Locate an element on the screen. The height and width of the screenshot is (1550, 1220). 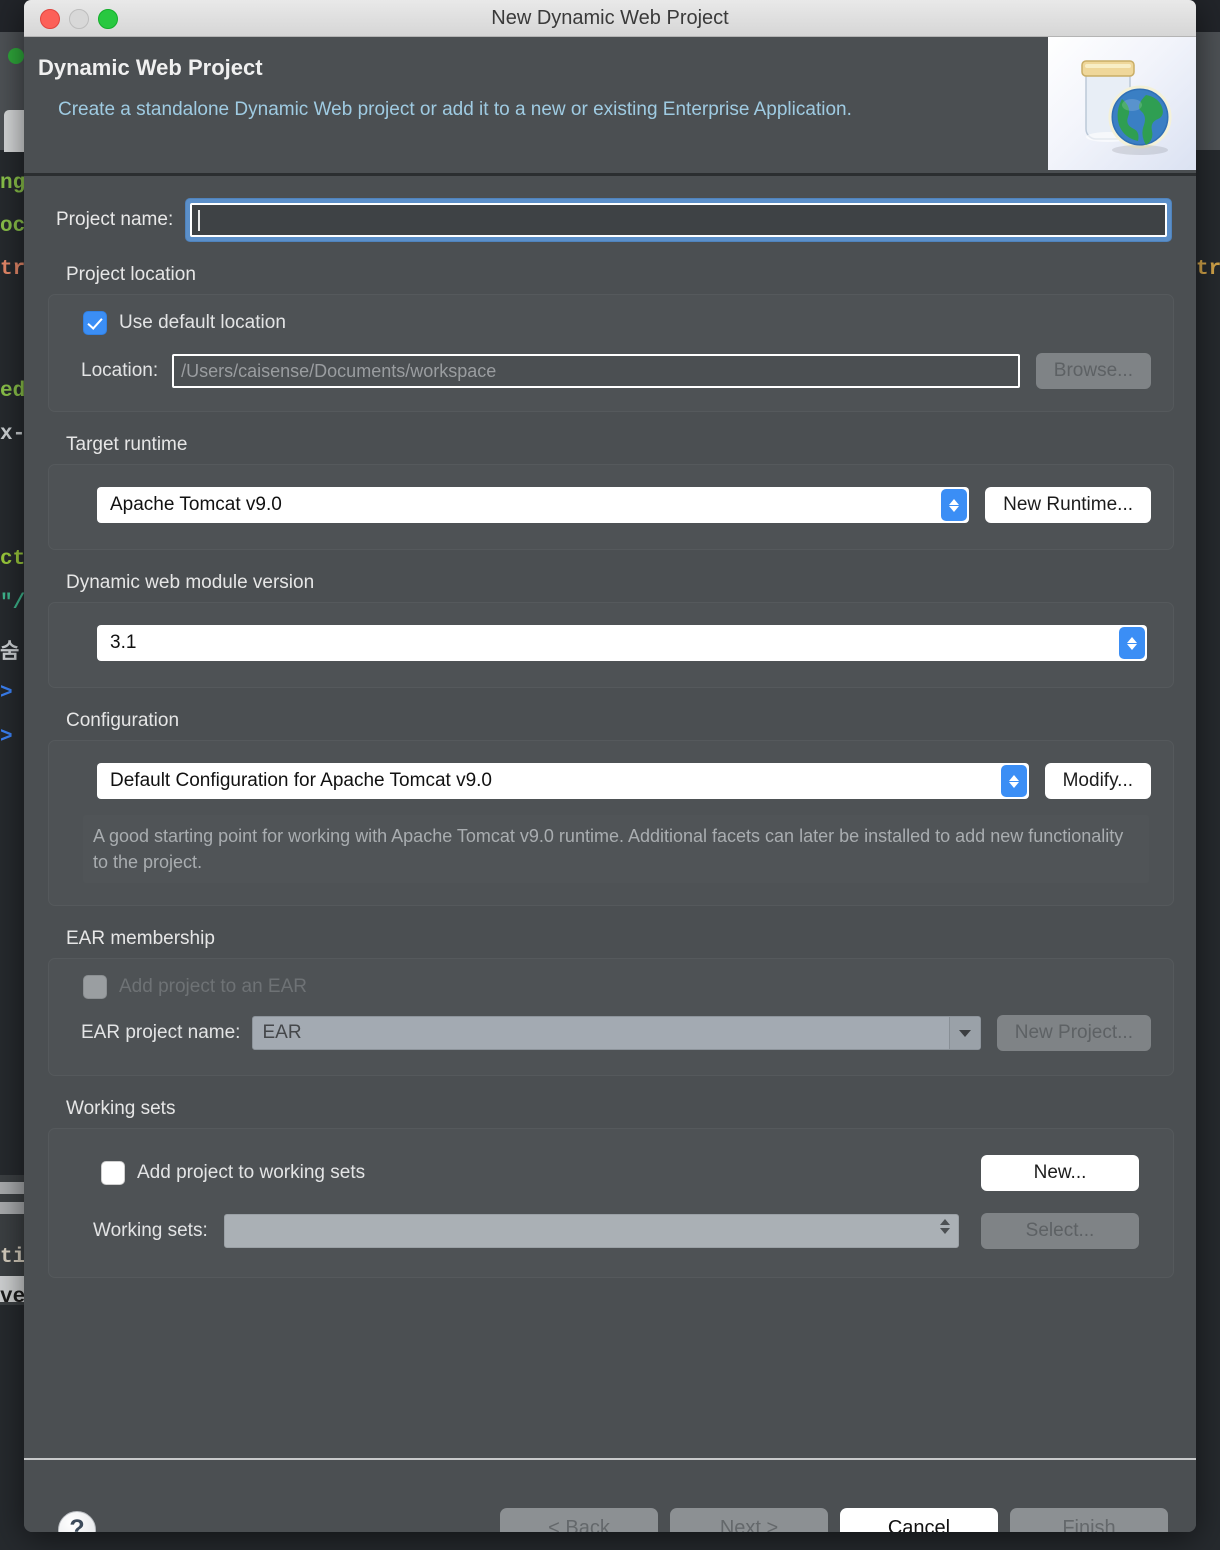
wizard-navigation-buttons: < Back Next > Cancel Finish is located at coordinates (834, 1520).